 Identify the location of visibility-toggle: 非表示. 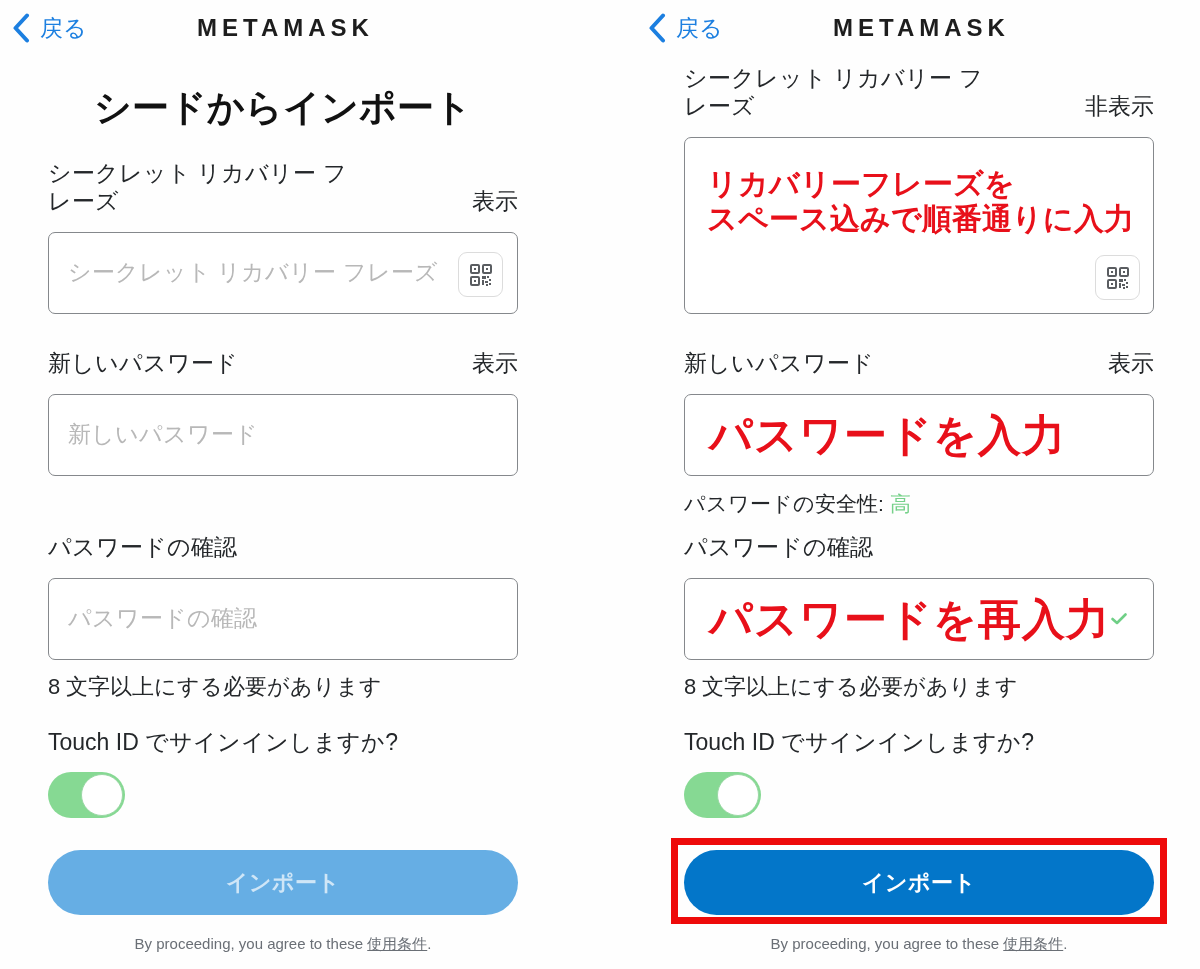
(1119, 106).